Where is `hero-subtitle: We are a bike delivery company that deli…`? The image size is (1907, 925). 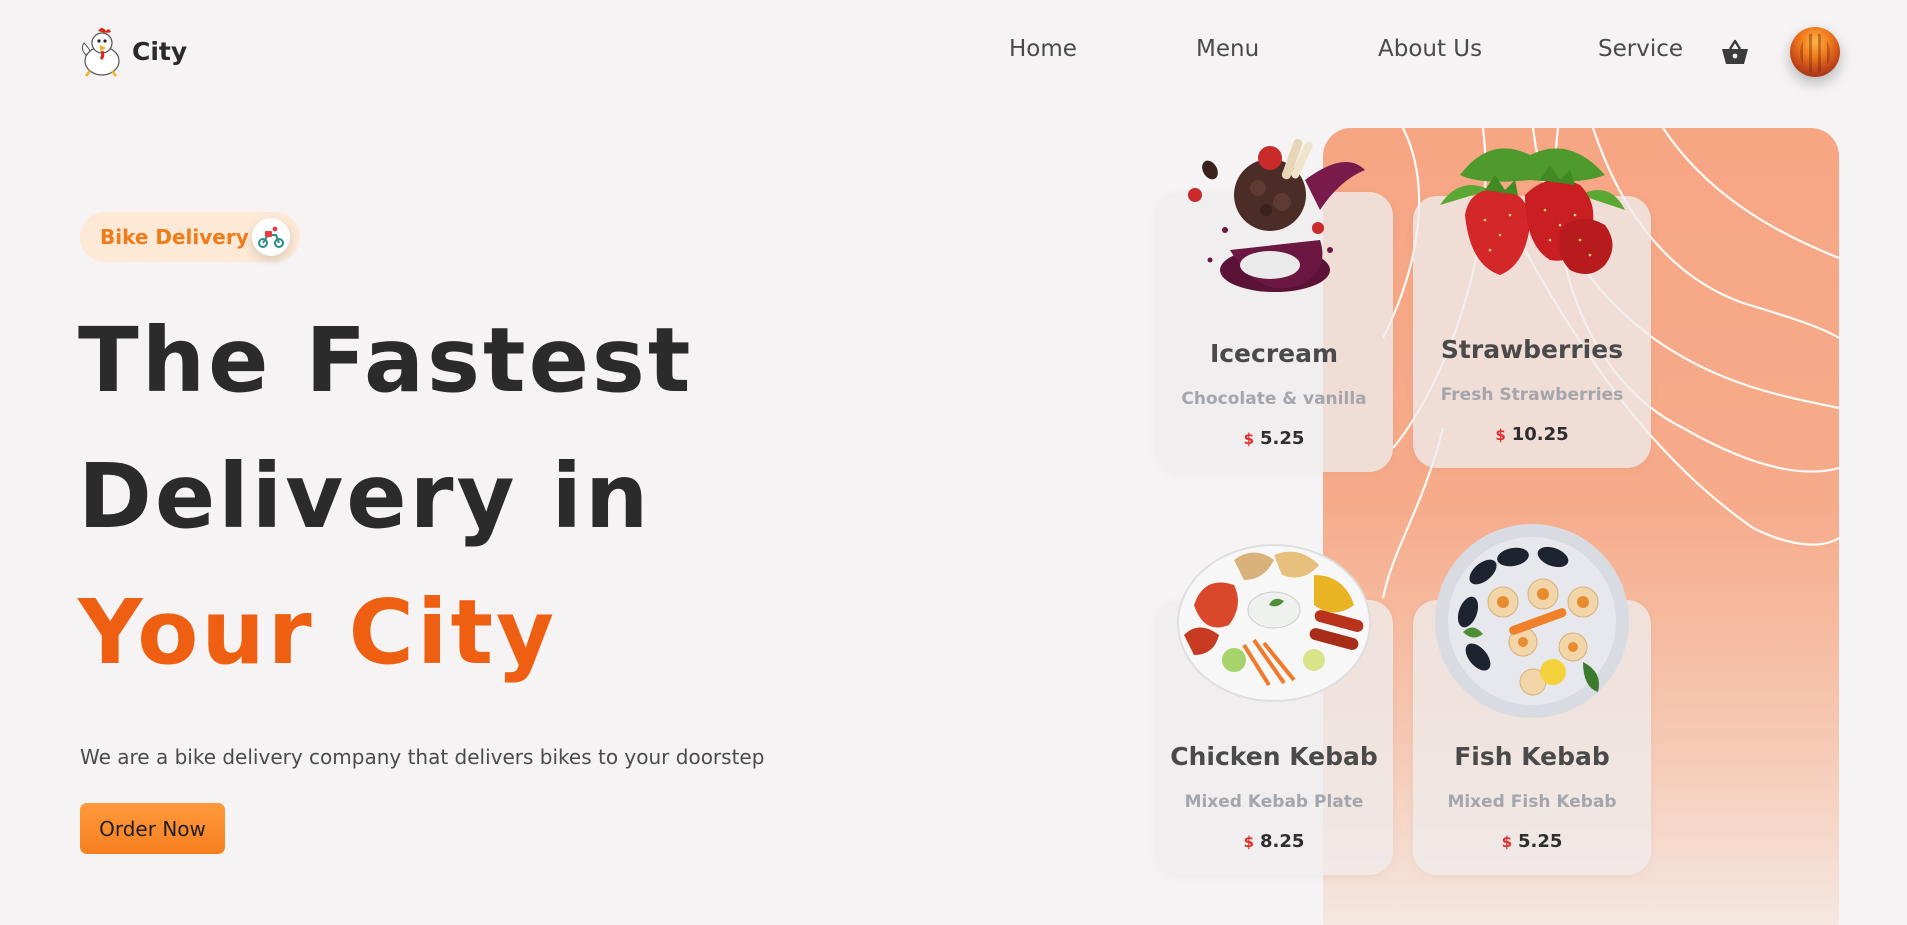
hero-subtitle: We are a bike delivery company that deli… is located at coordinates (422, 757).